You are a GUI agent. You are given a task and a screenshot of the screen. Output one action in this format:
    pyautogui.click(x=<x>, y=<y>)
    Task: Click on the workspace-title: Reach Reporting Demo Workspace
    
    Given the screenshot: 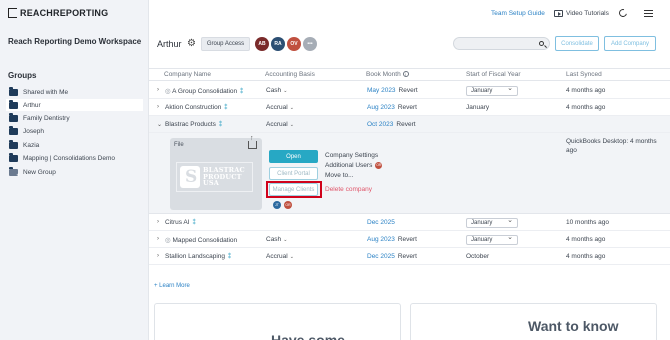 What is the action you would take?
    pyautogui.click(x=74, y=41)
    